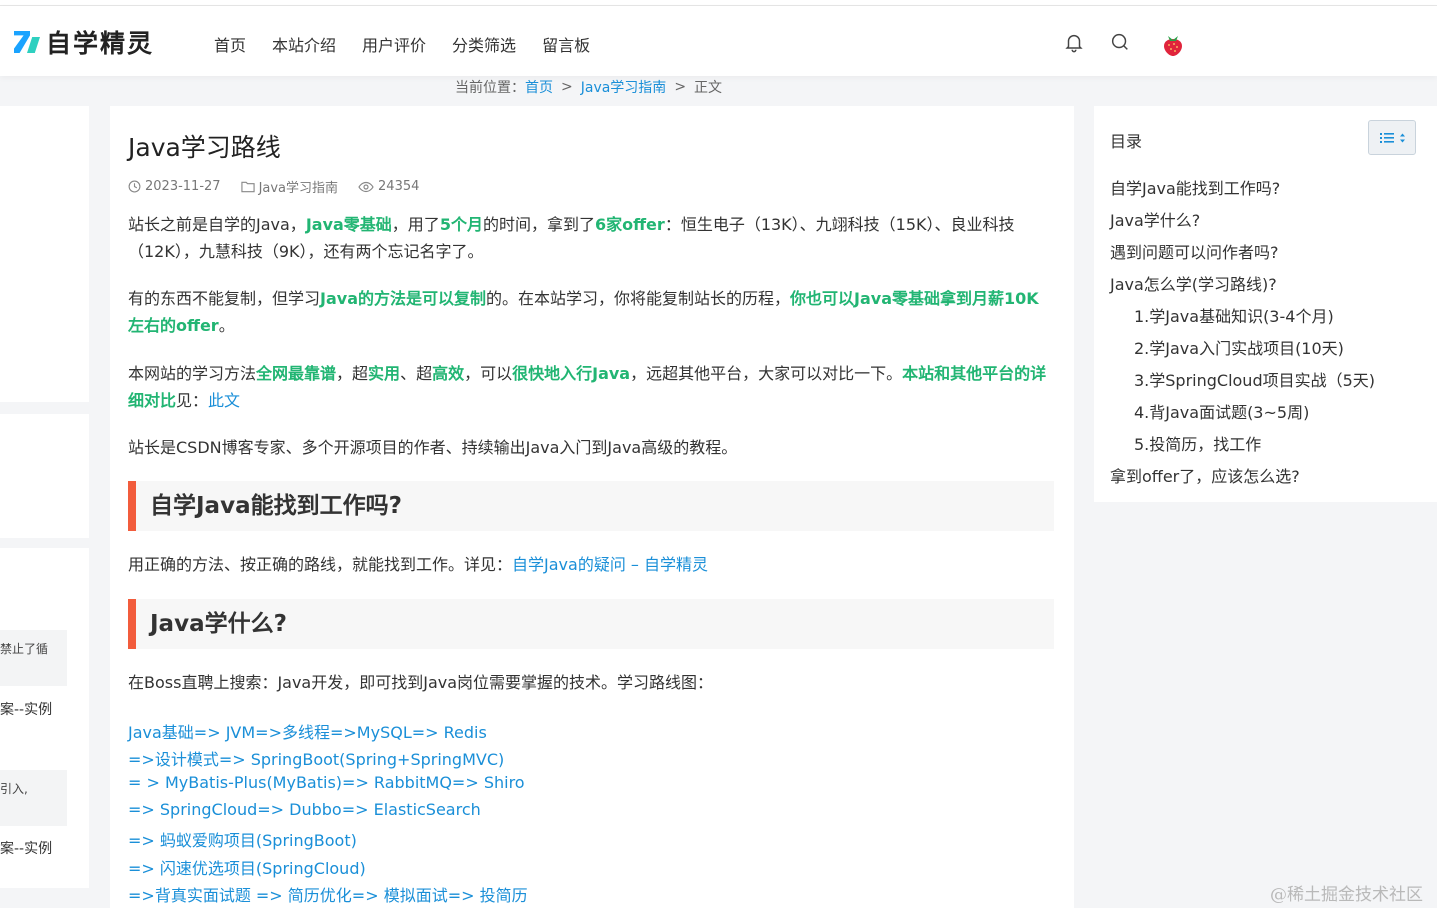 The image size is (1437, 908). Describe the element at coordinates (591, 624) in the screenshot. I see `section-heading: Java学什么?` at that location.